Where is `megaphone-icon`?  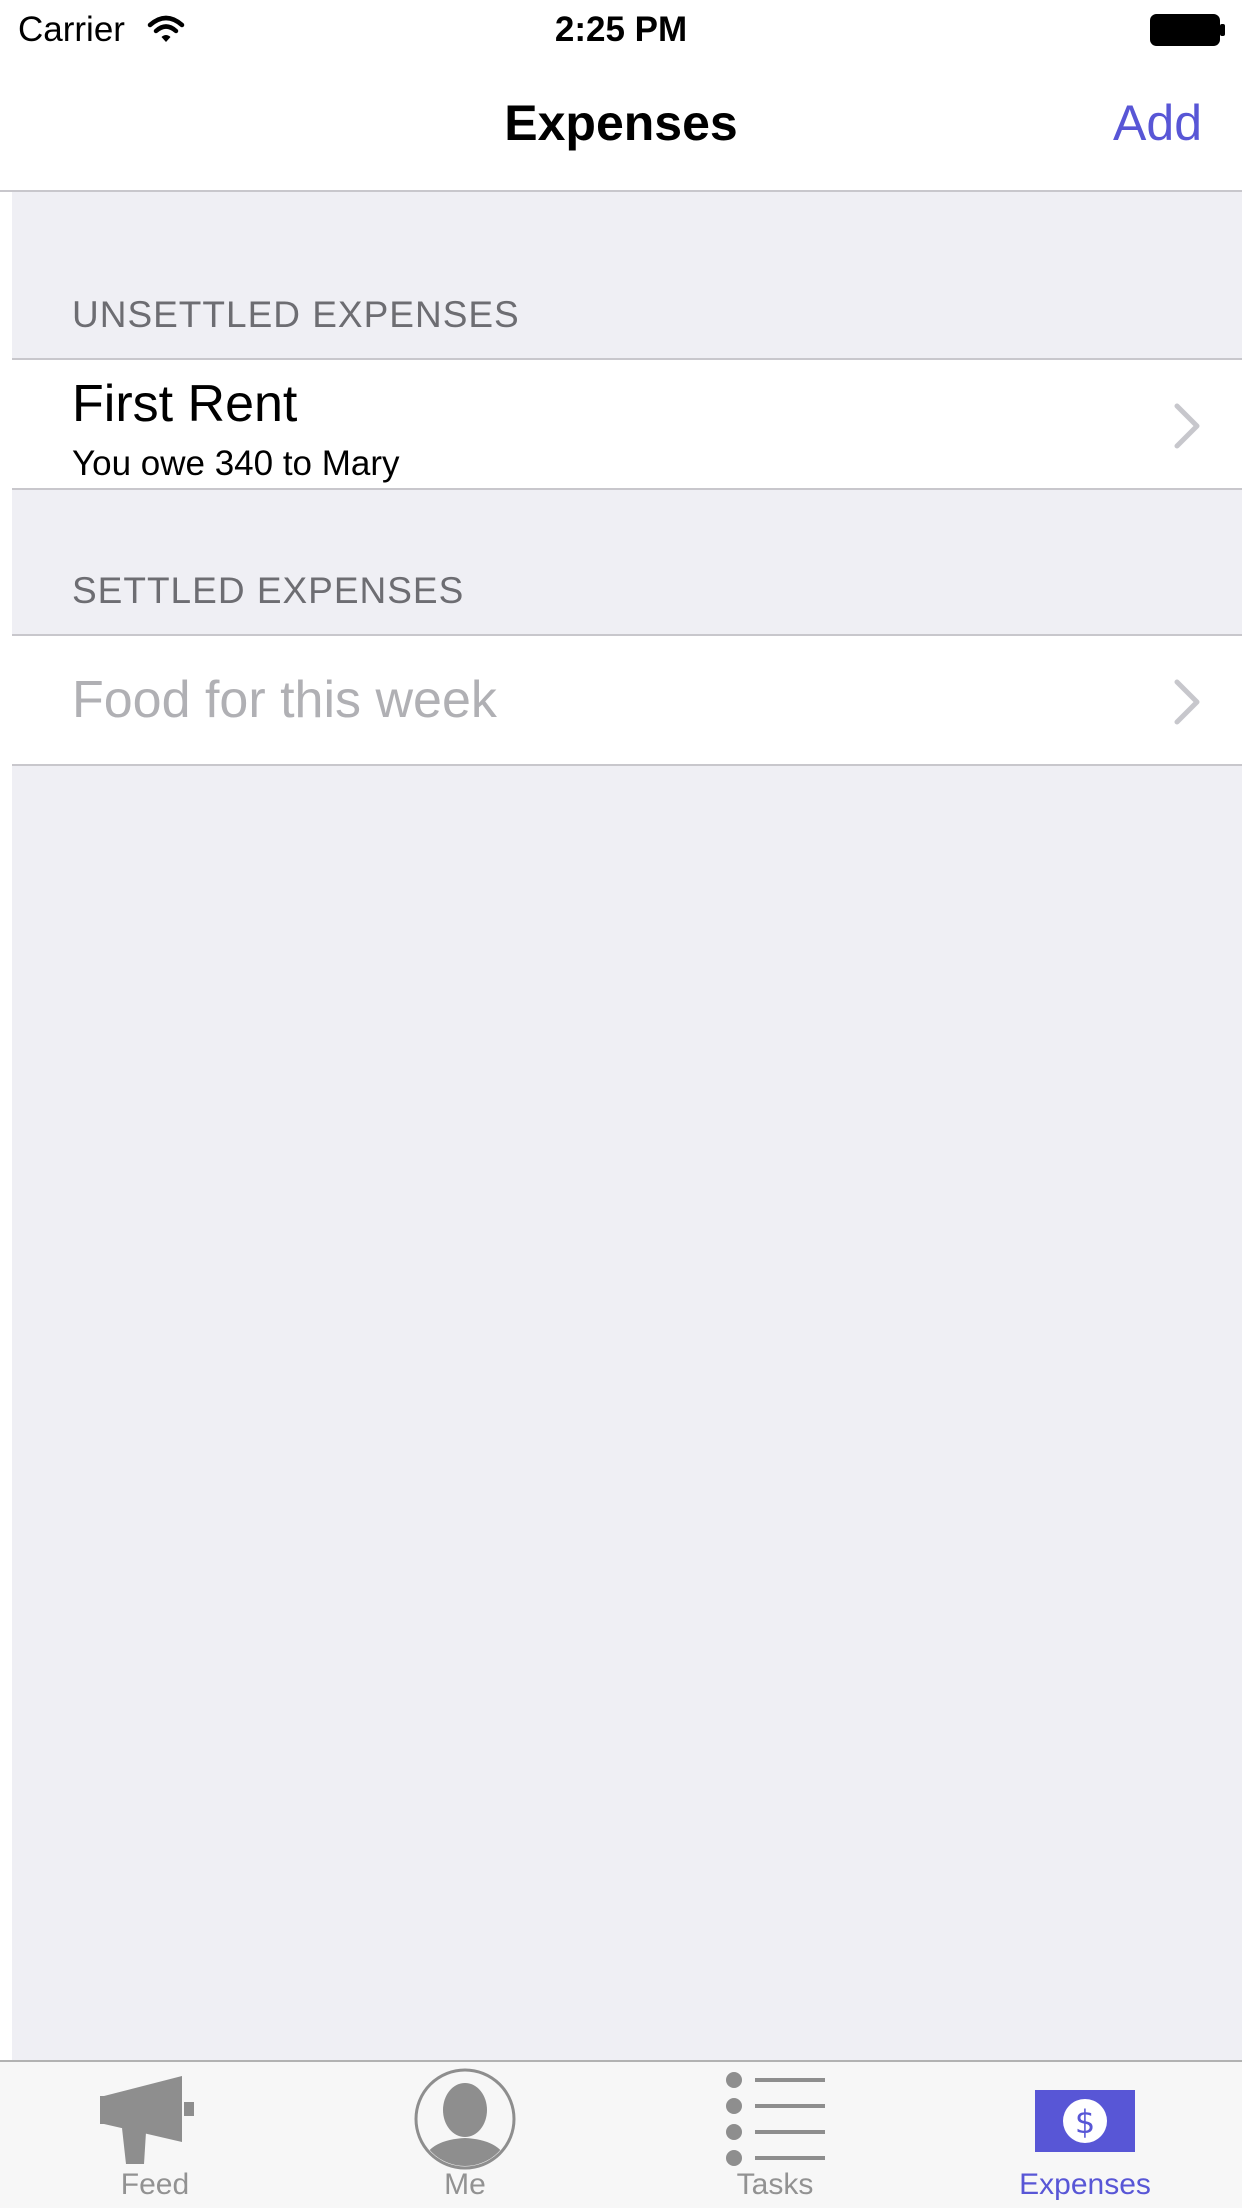 megaphone-icon is located at coordinates (147, 2120).